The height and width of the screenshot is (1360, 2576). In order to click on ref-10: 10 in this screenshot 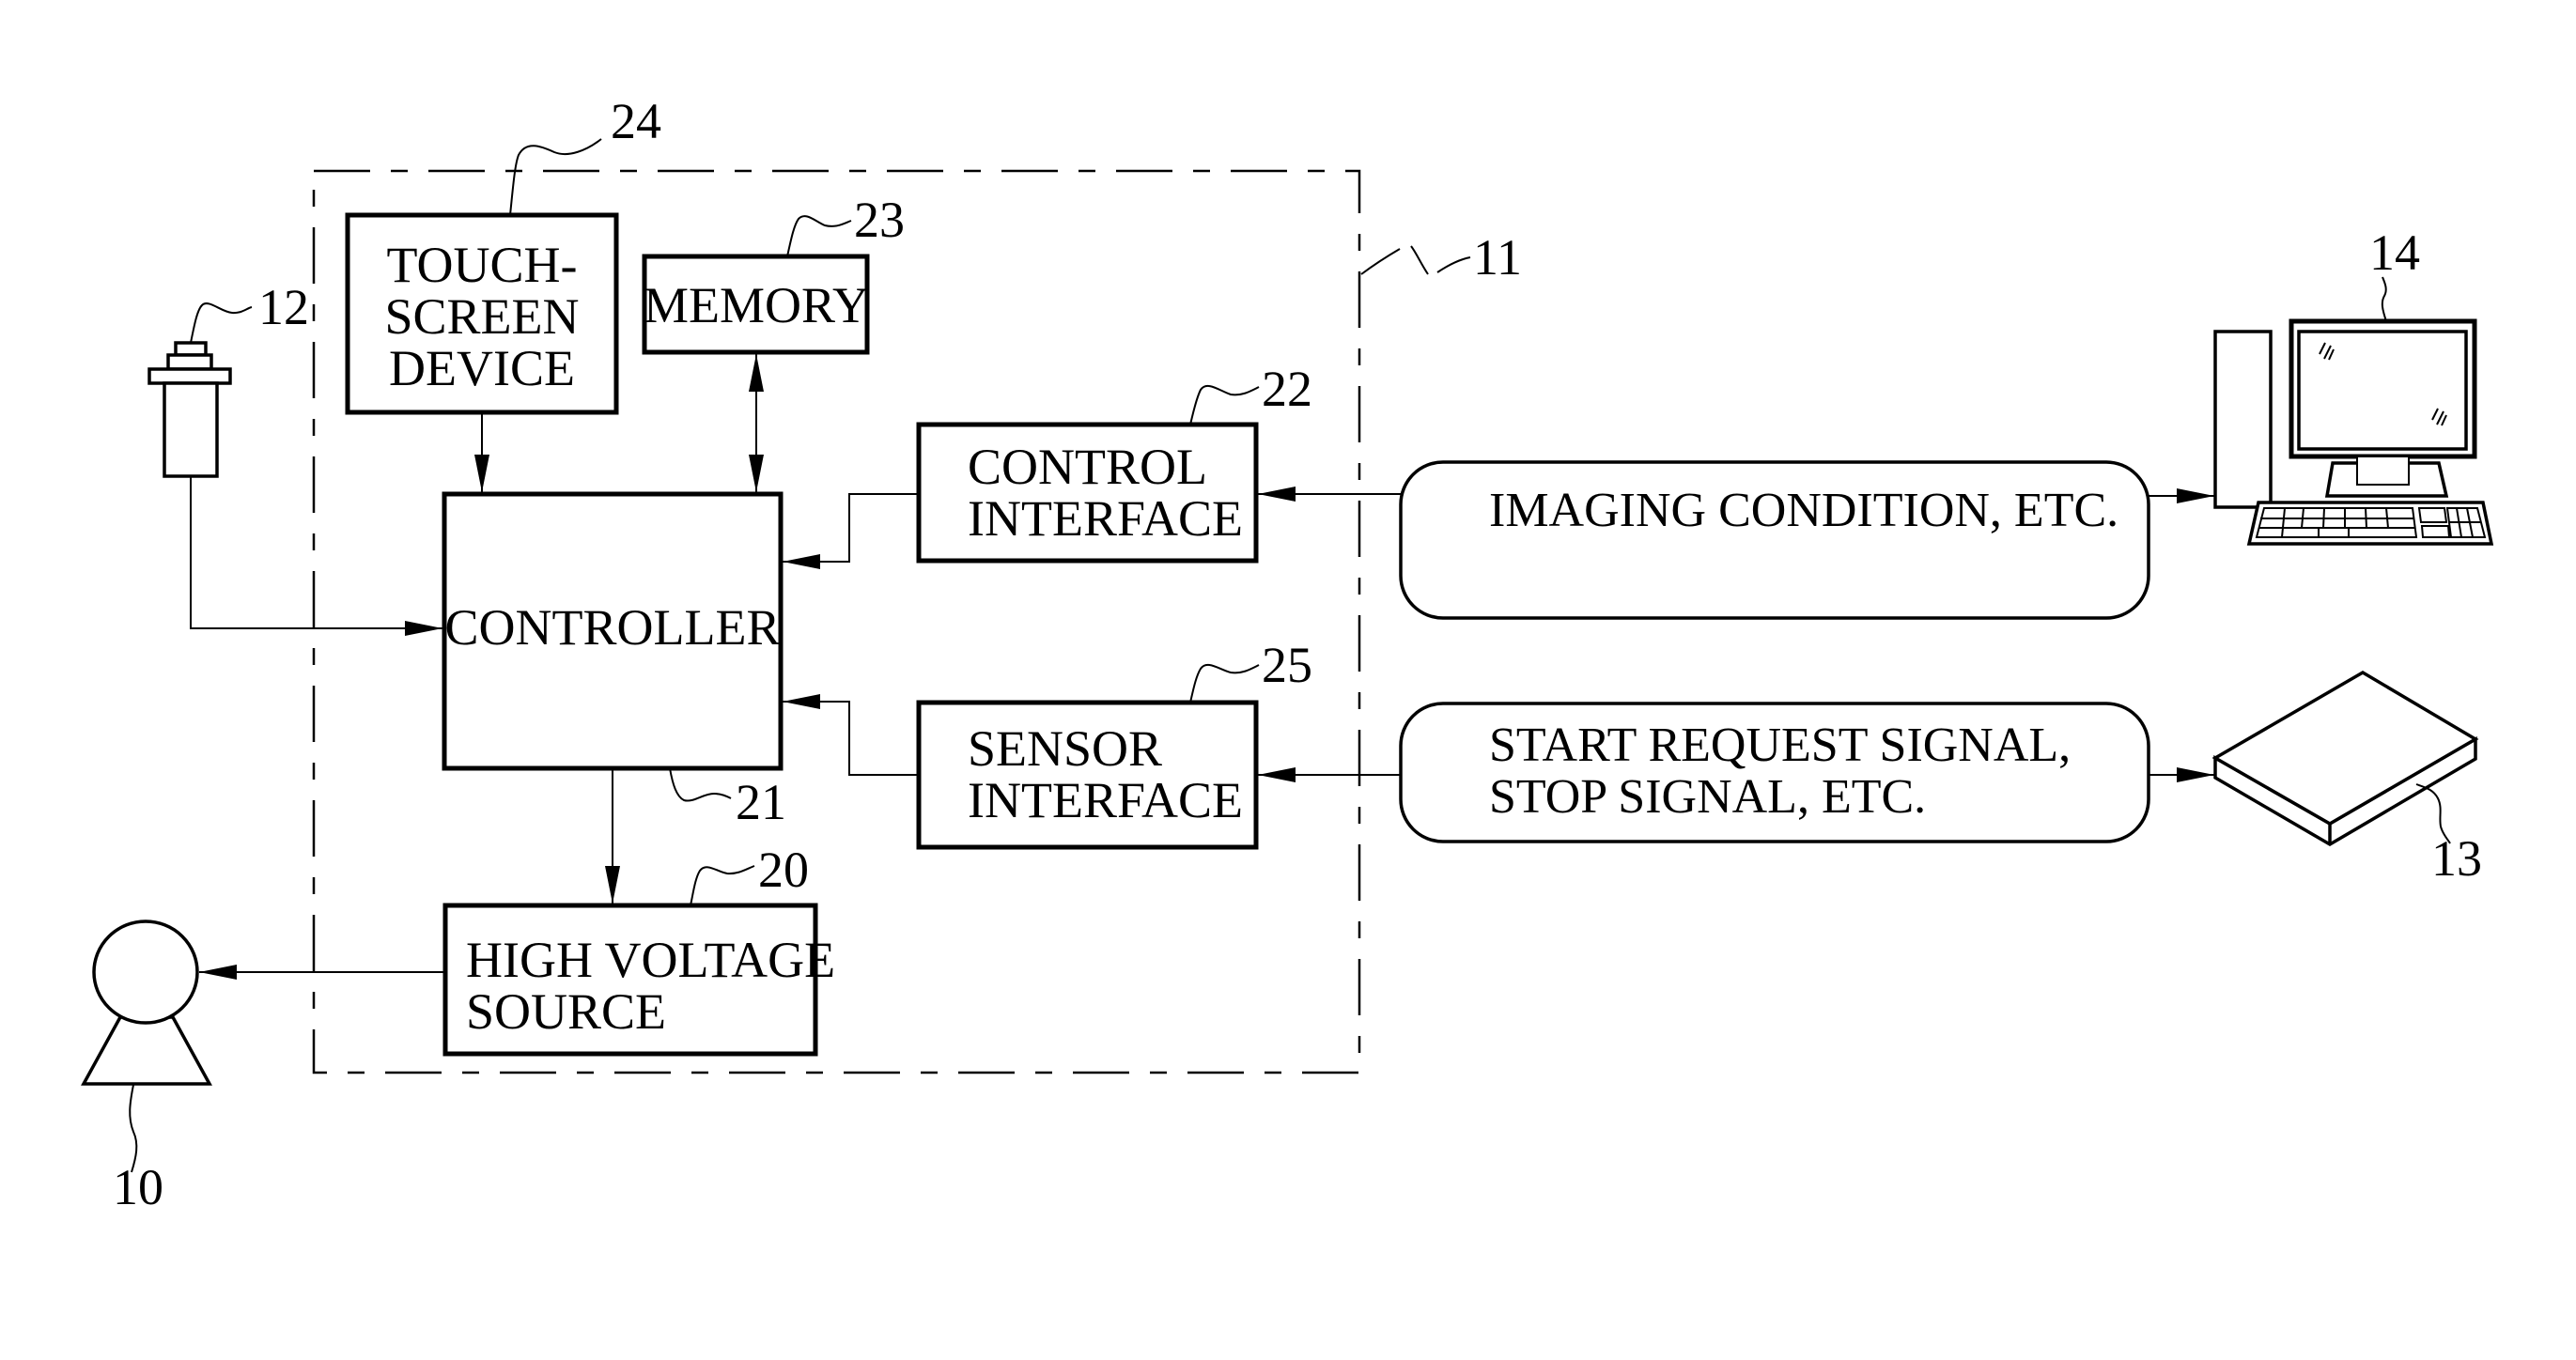, I will do `click(138, 1187)`.